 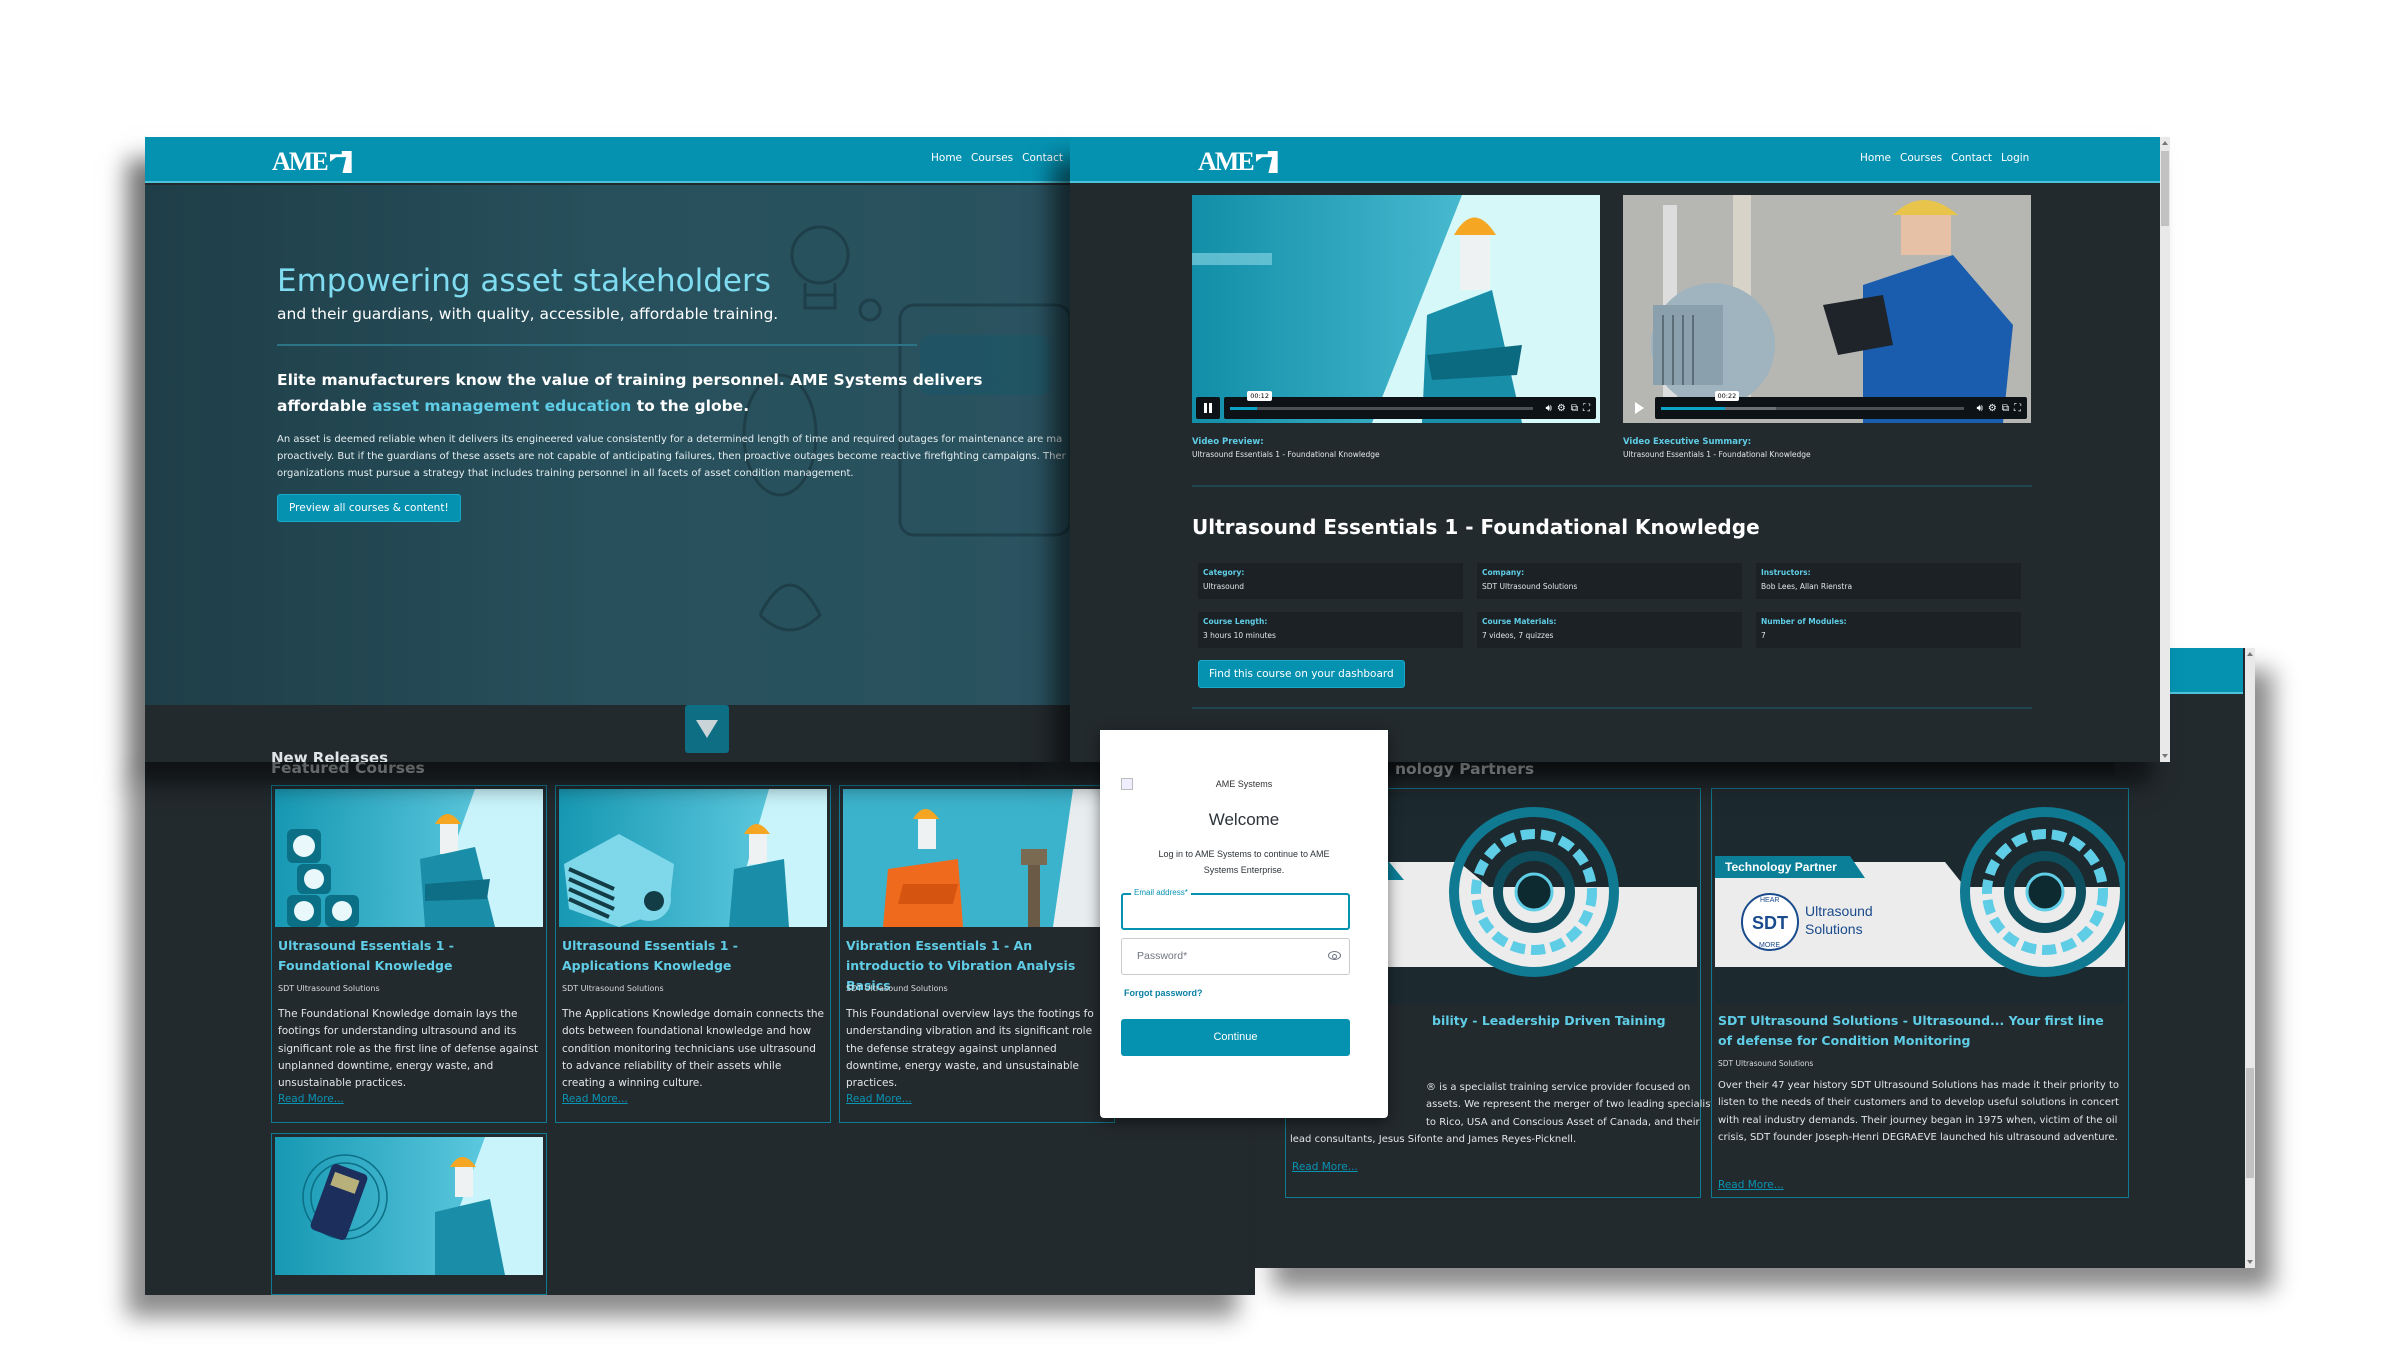 I want to click on svg-text: Ultrasound, so click(x=1839, y=911).